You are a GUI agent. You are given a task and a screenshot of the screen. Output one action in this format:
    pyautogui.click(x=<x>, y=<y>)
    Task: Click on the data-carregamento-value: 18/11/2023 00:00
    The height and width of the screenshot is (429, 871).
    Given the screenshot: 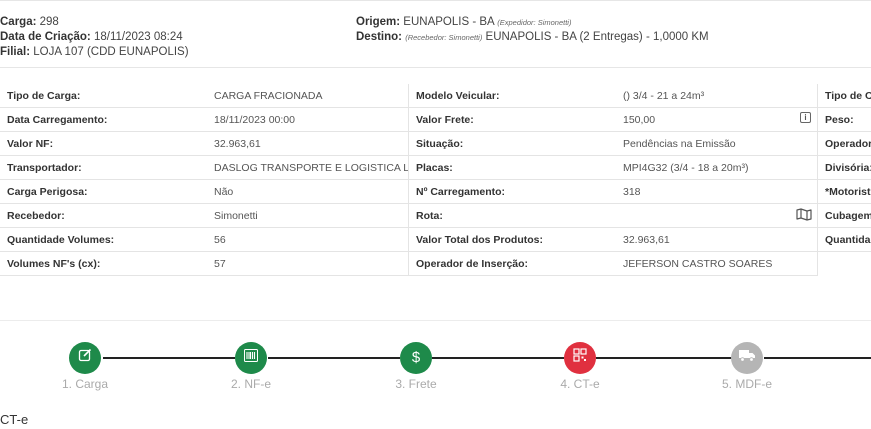 What is the action you would take?
    pyautogui.click(x=307, y=120)
    